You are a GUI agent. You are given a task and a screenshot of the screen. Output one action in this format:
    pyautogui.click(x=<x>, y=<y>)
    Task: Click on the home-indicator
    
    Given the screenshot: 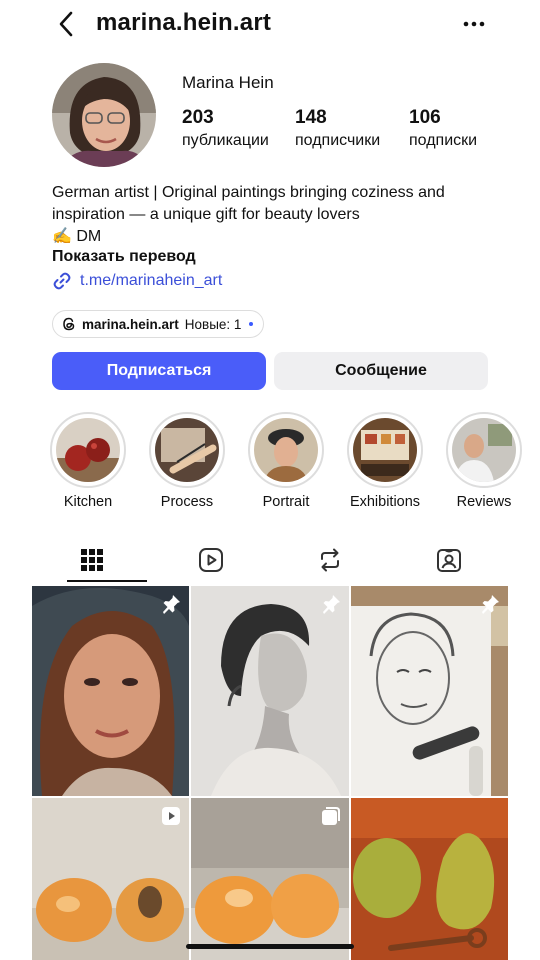 What is the action you would take?
    pyautogui.click(x=270, y=946)
    